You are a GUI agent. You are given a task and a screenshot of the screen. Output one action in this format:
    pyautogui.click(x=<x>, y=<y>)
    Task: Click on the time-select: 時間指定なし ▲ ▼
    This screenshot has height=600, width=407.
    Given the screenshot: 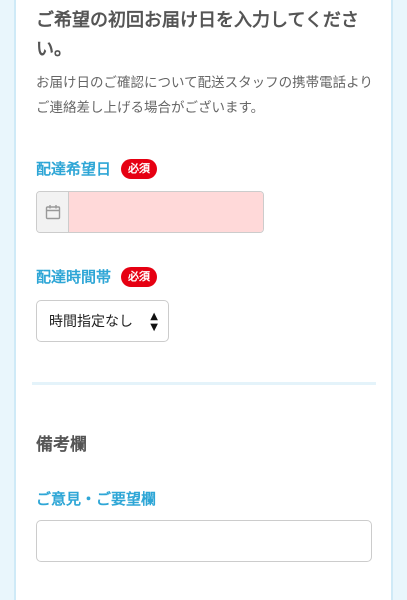 What is the action you would take?
    pyautogui.click(x=102, y=321)
    